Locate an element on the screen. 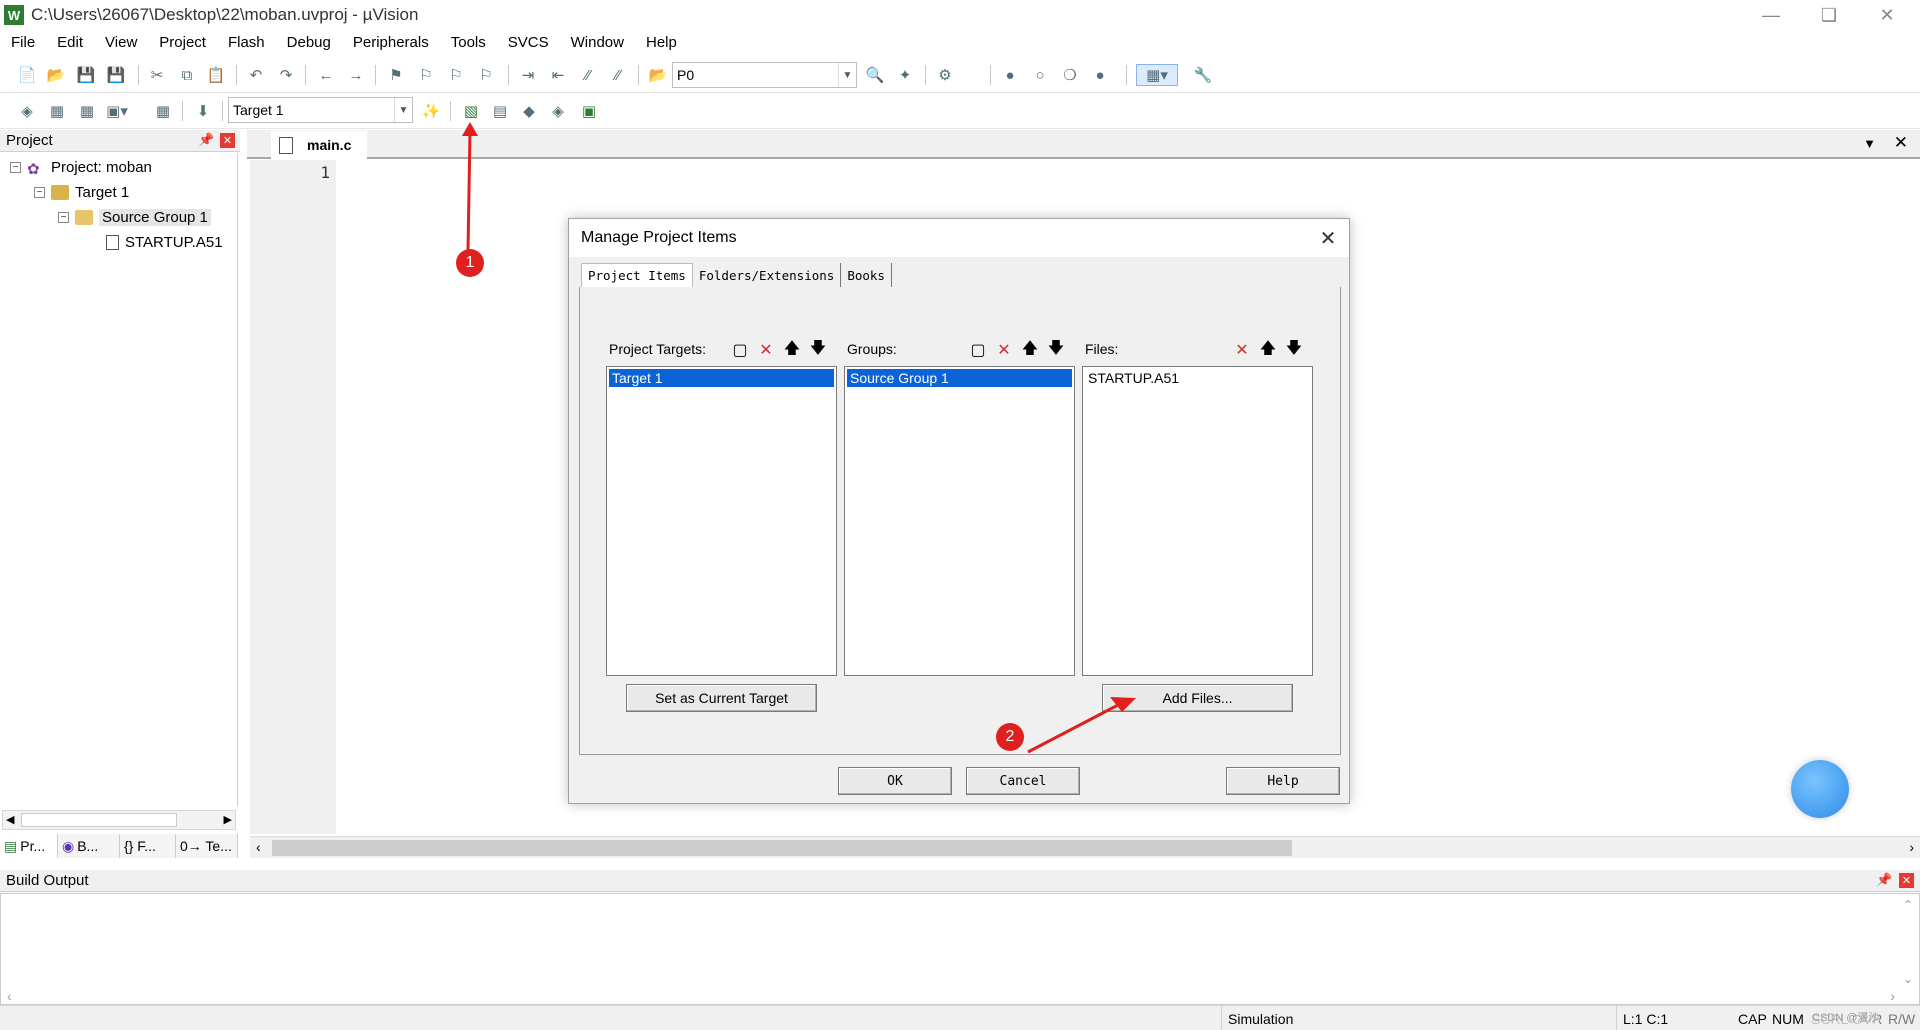 Image resolution: width=1920 pixels, height=1030 pixels. tab-list-chevron-icon: ▼ is located at coordinates (1869, 143).